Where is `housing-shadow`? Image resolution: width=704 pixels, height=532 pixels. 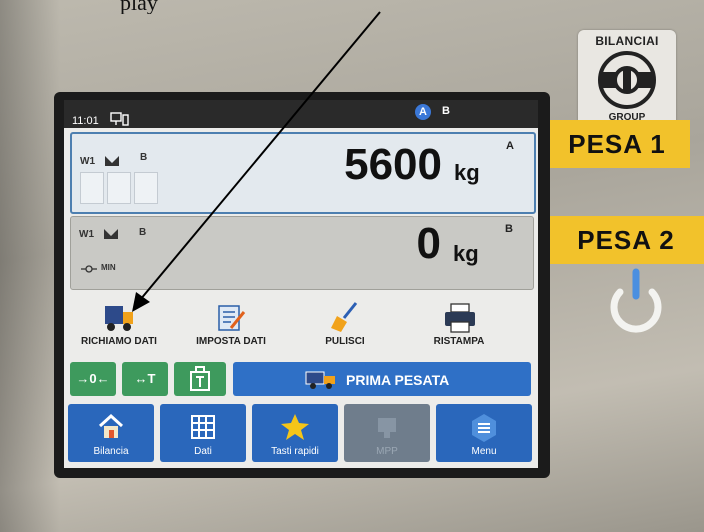 housing-shadow is located at coordinates (30, 266).